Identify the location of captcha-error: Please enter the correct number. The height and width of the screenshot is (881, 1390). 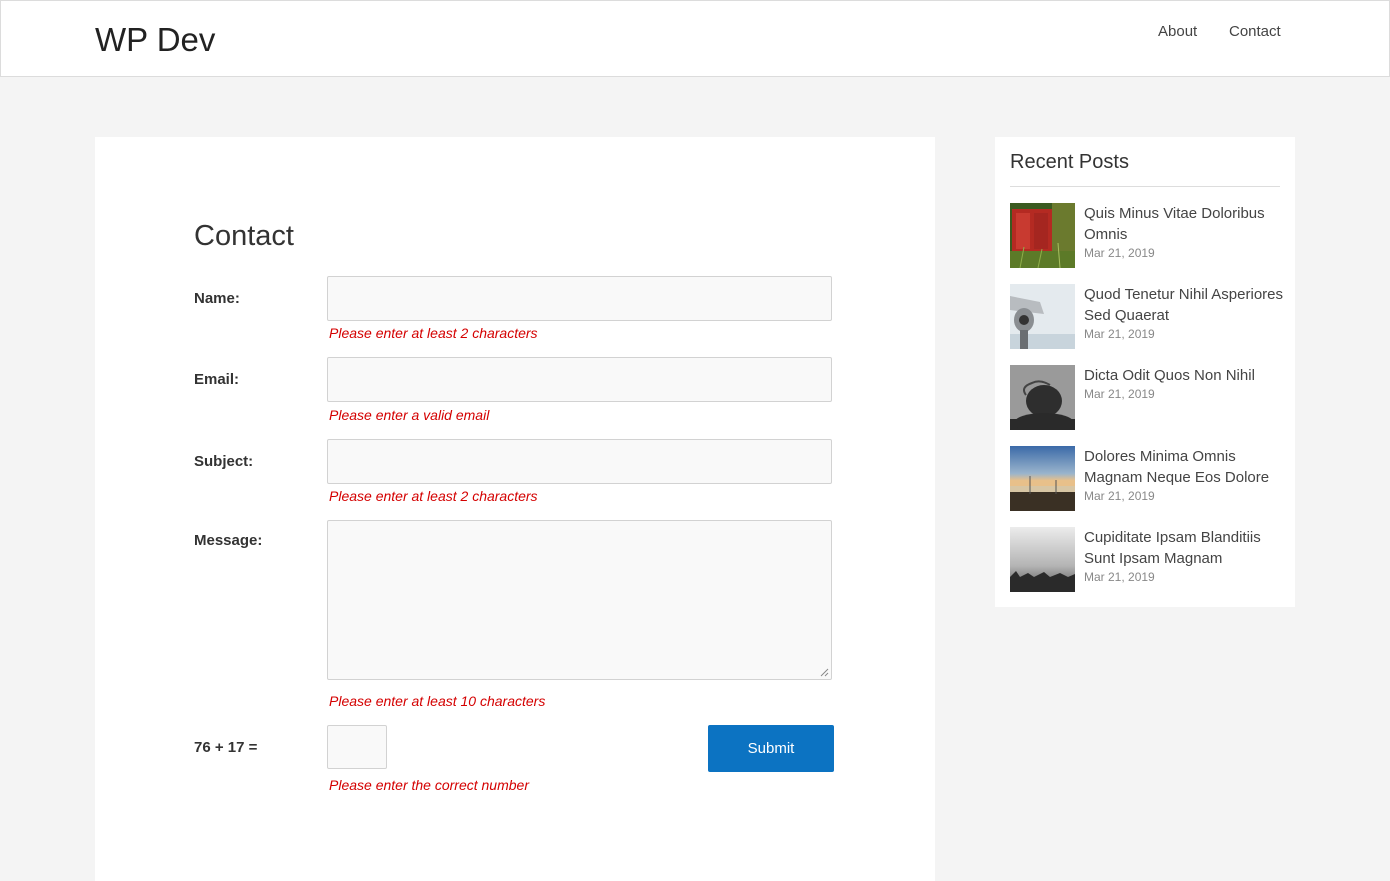
(429, 785).